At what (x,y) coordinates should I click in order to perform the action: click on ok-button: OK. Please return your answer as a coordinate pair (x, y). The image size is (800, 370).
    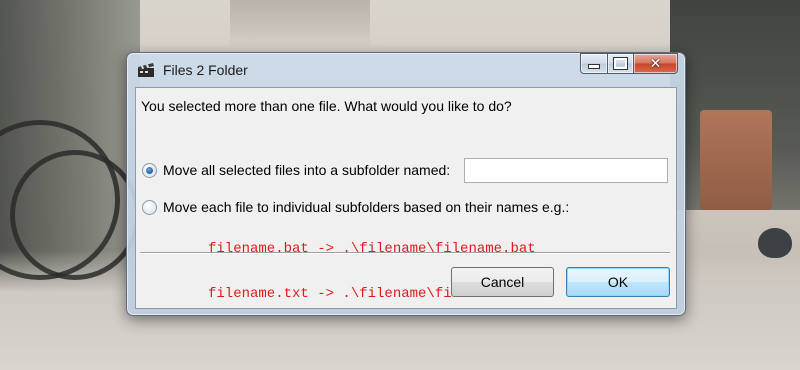
    Looking at the image, I should click on (618, 282).